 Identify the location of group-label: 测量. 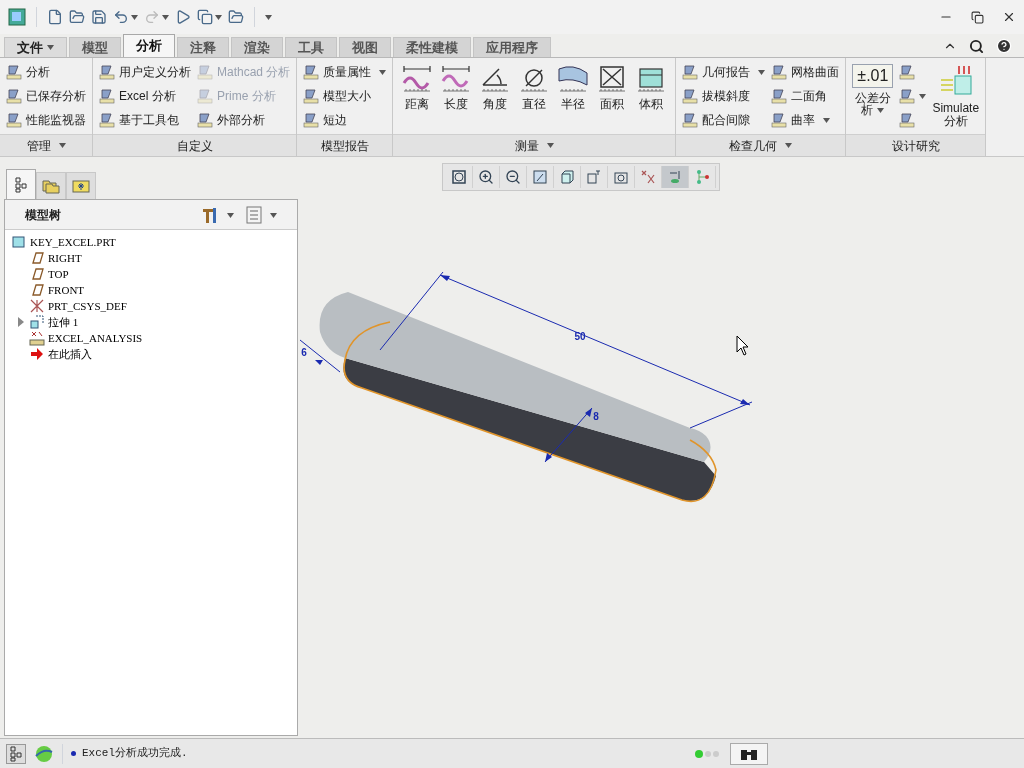
(534, 145).